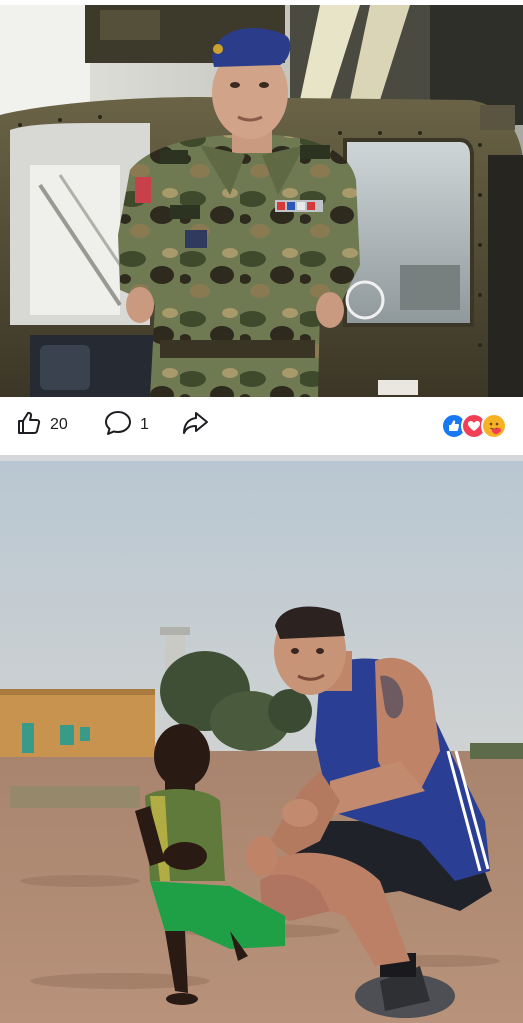 The width and height of the screenshot is (523, 1023). What do you see at coordinates (474, 426) in the screenshot?
I see `reactions-summary` at bounding box center [474, 426].